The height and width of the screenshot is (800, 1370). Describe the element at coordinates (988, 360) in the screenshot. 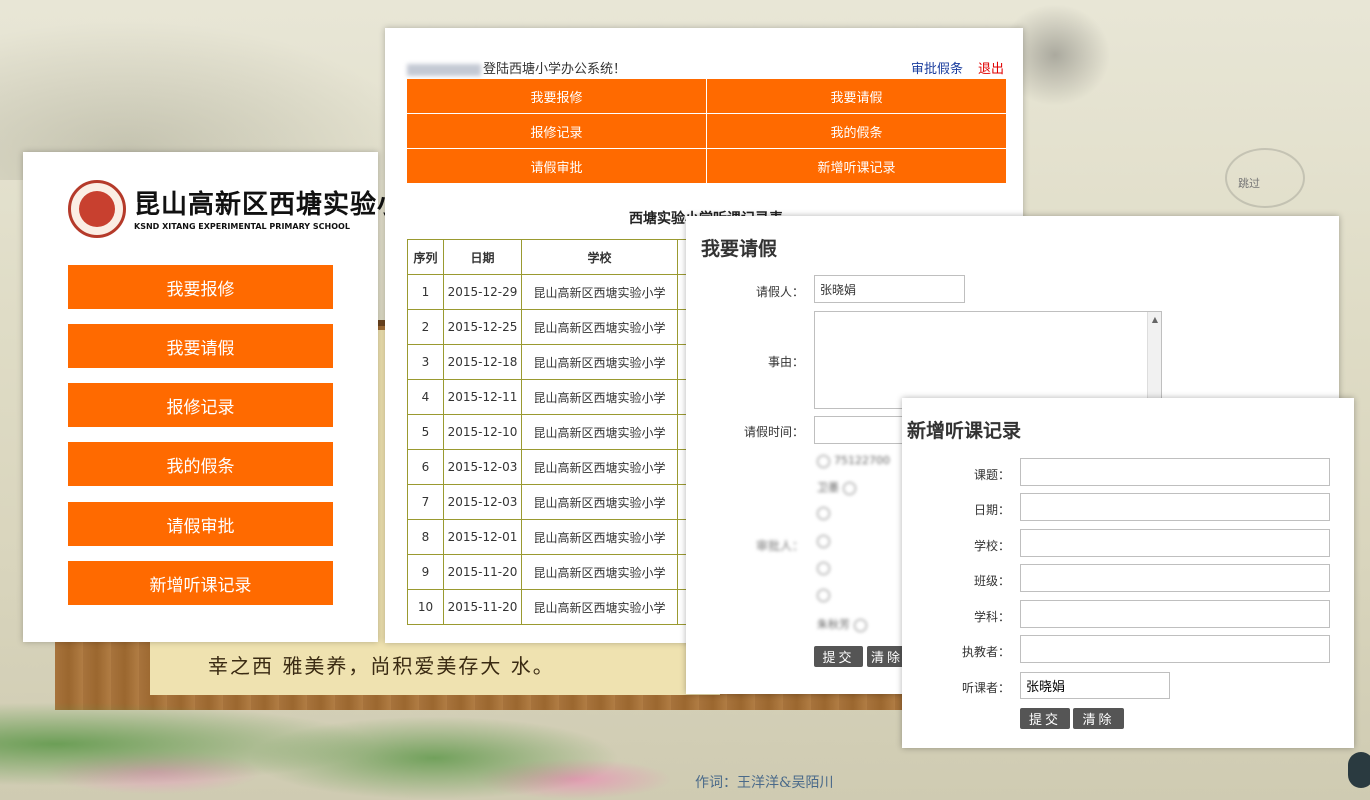

I see `reason-textarea: ▲` at that location.